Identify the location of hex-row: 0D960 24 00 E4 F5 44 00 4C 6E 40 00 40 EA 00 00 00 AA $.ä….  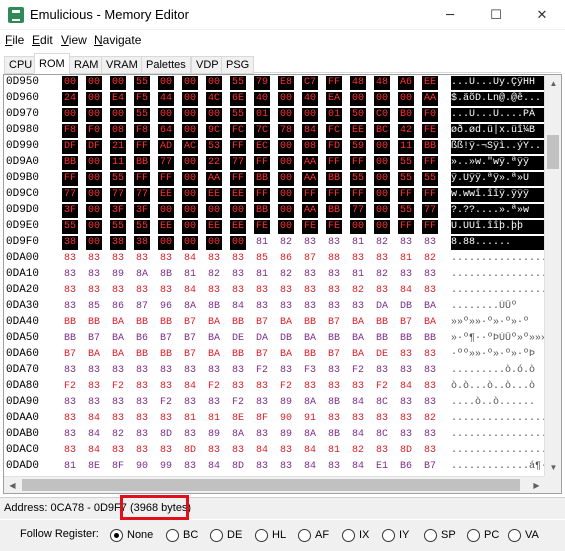
(274, 99).